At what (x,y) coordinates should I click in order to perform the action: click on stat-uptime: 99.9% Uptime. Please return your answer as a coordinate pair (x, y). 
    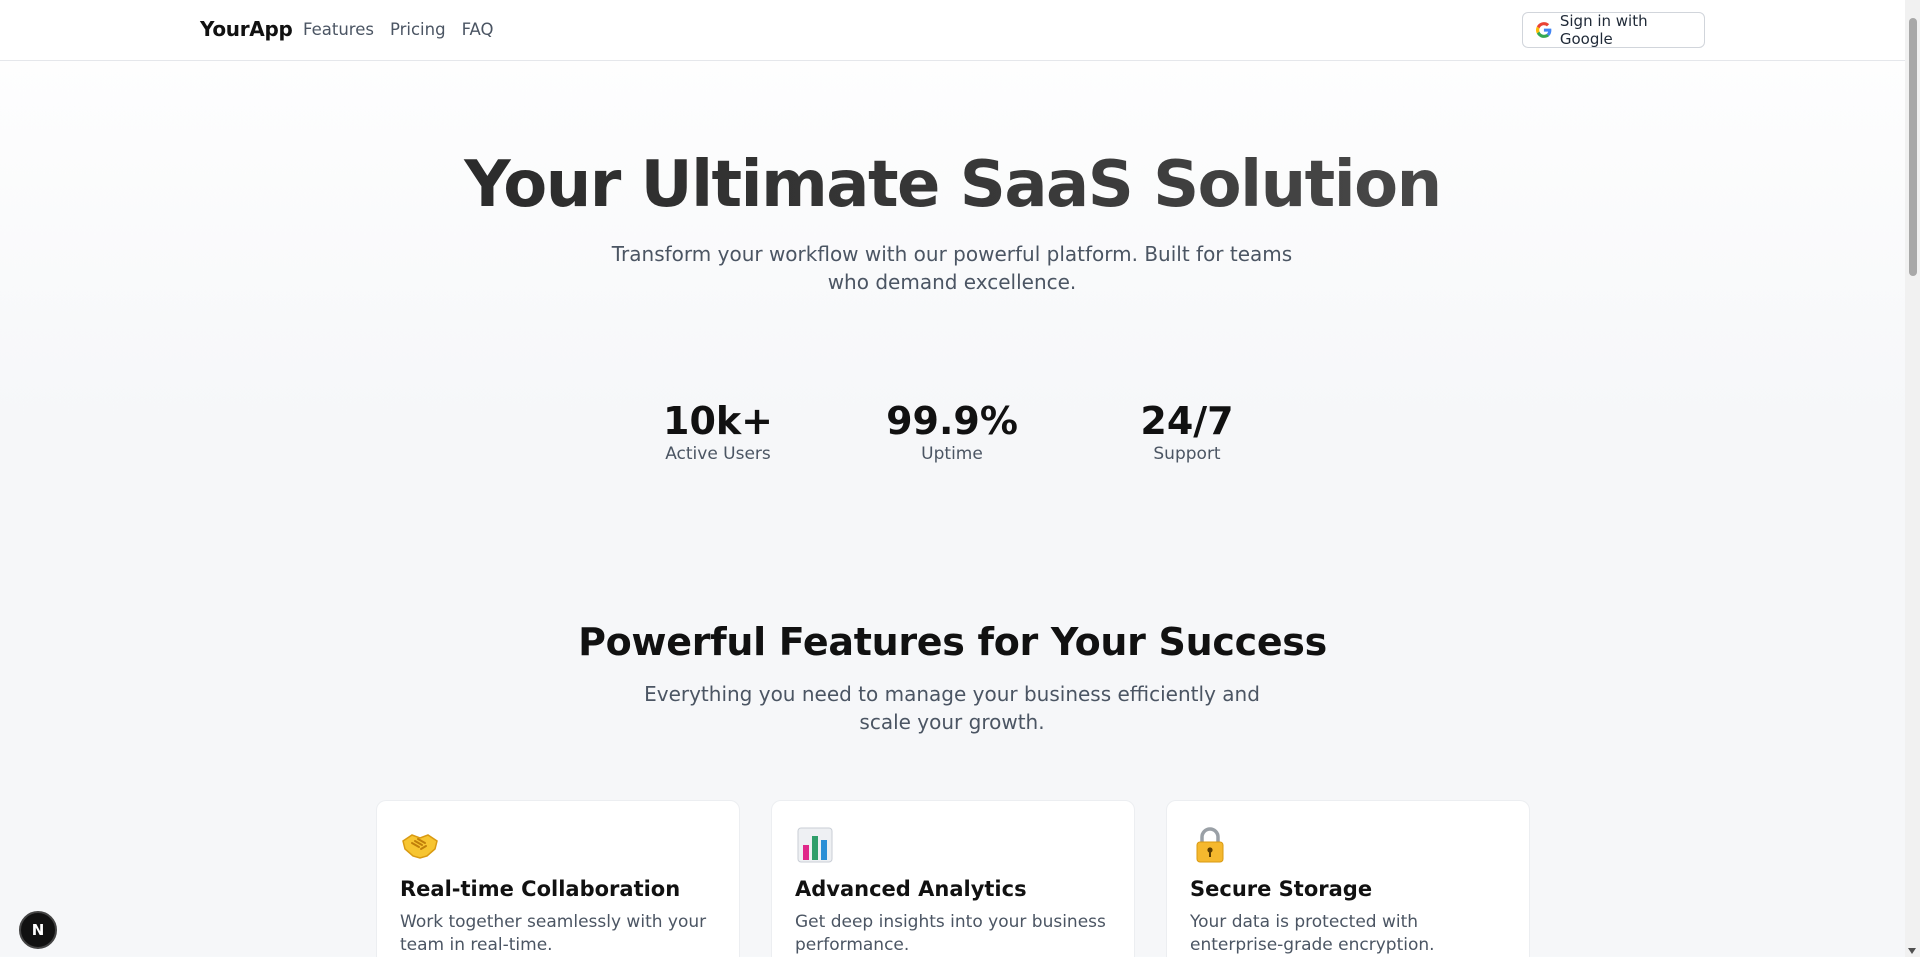
    Looking at the image, I should click on (952, 431).